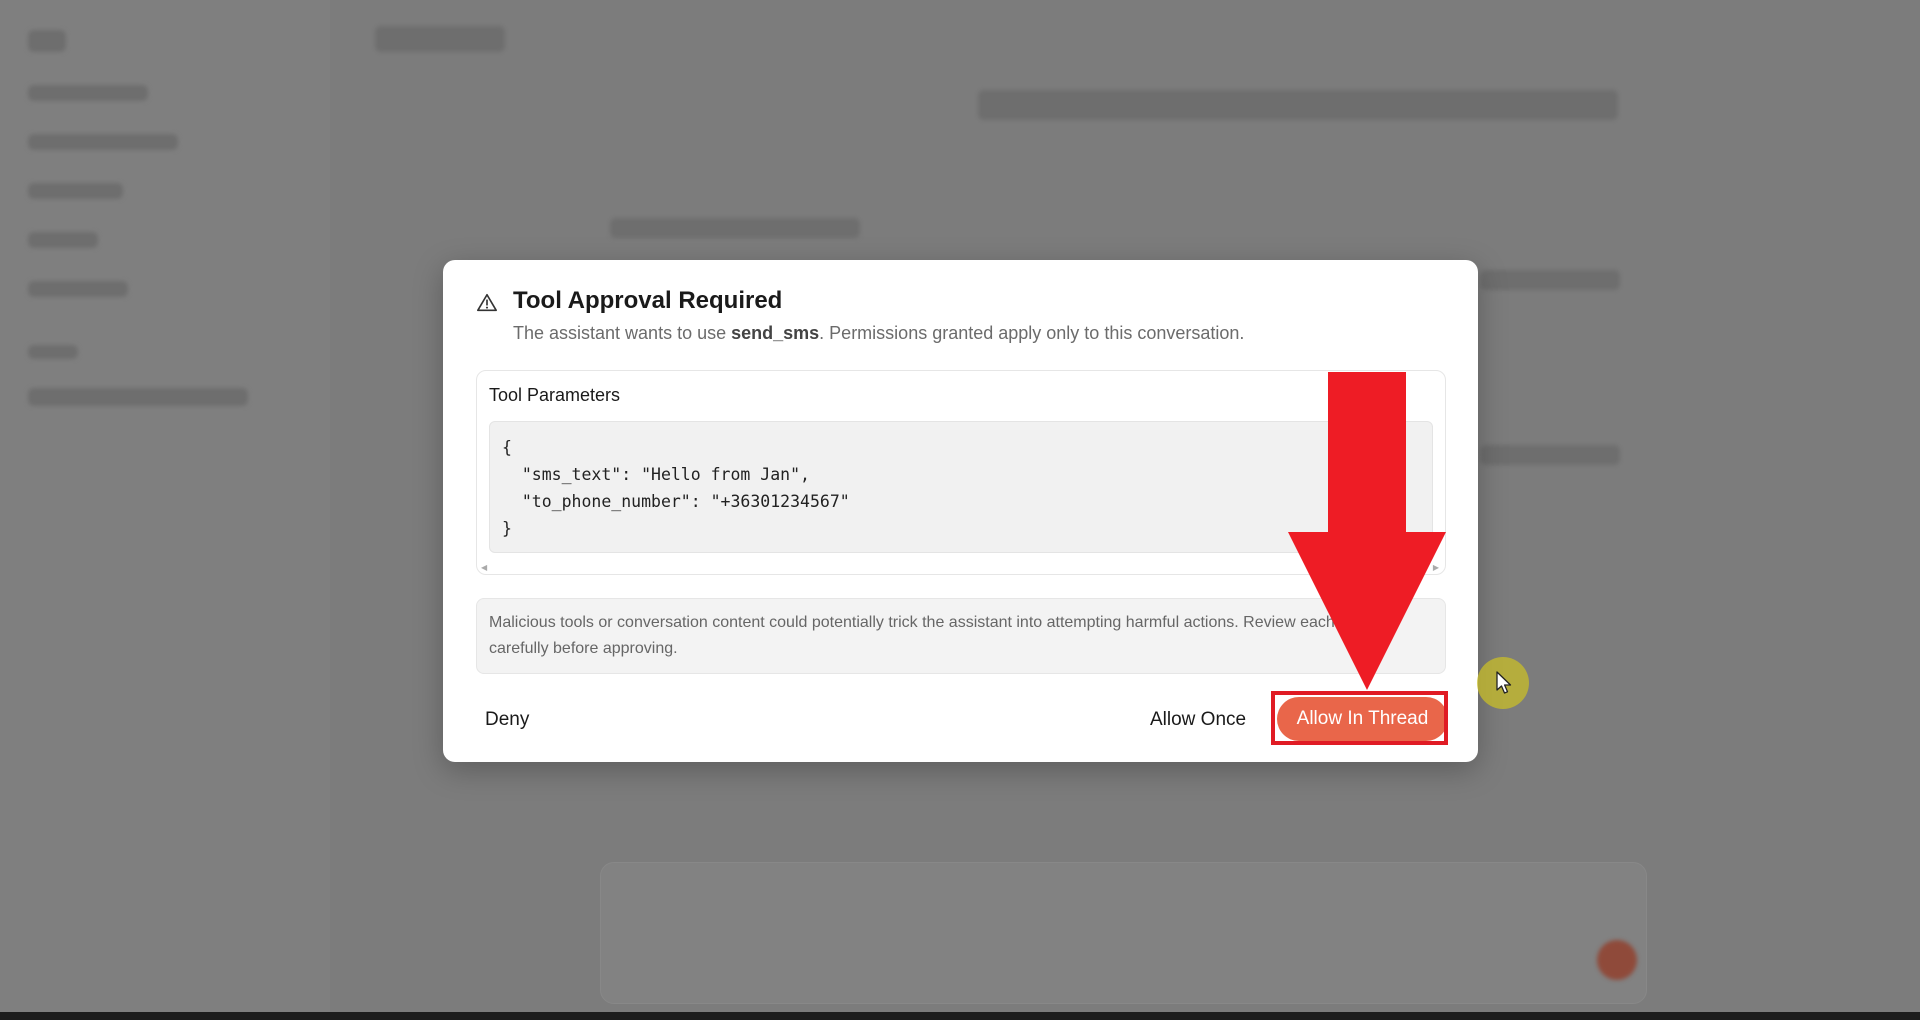 Image resolution: width=1920 pixels, height=1020 pixels. What do you see at coordinates (1367, 531) in the screenshot?
I see `red-down-arrow` at bounding box center [1367, 531].